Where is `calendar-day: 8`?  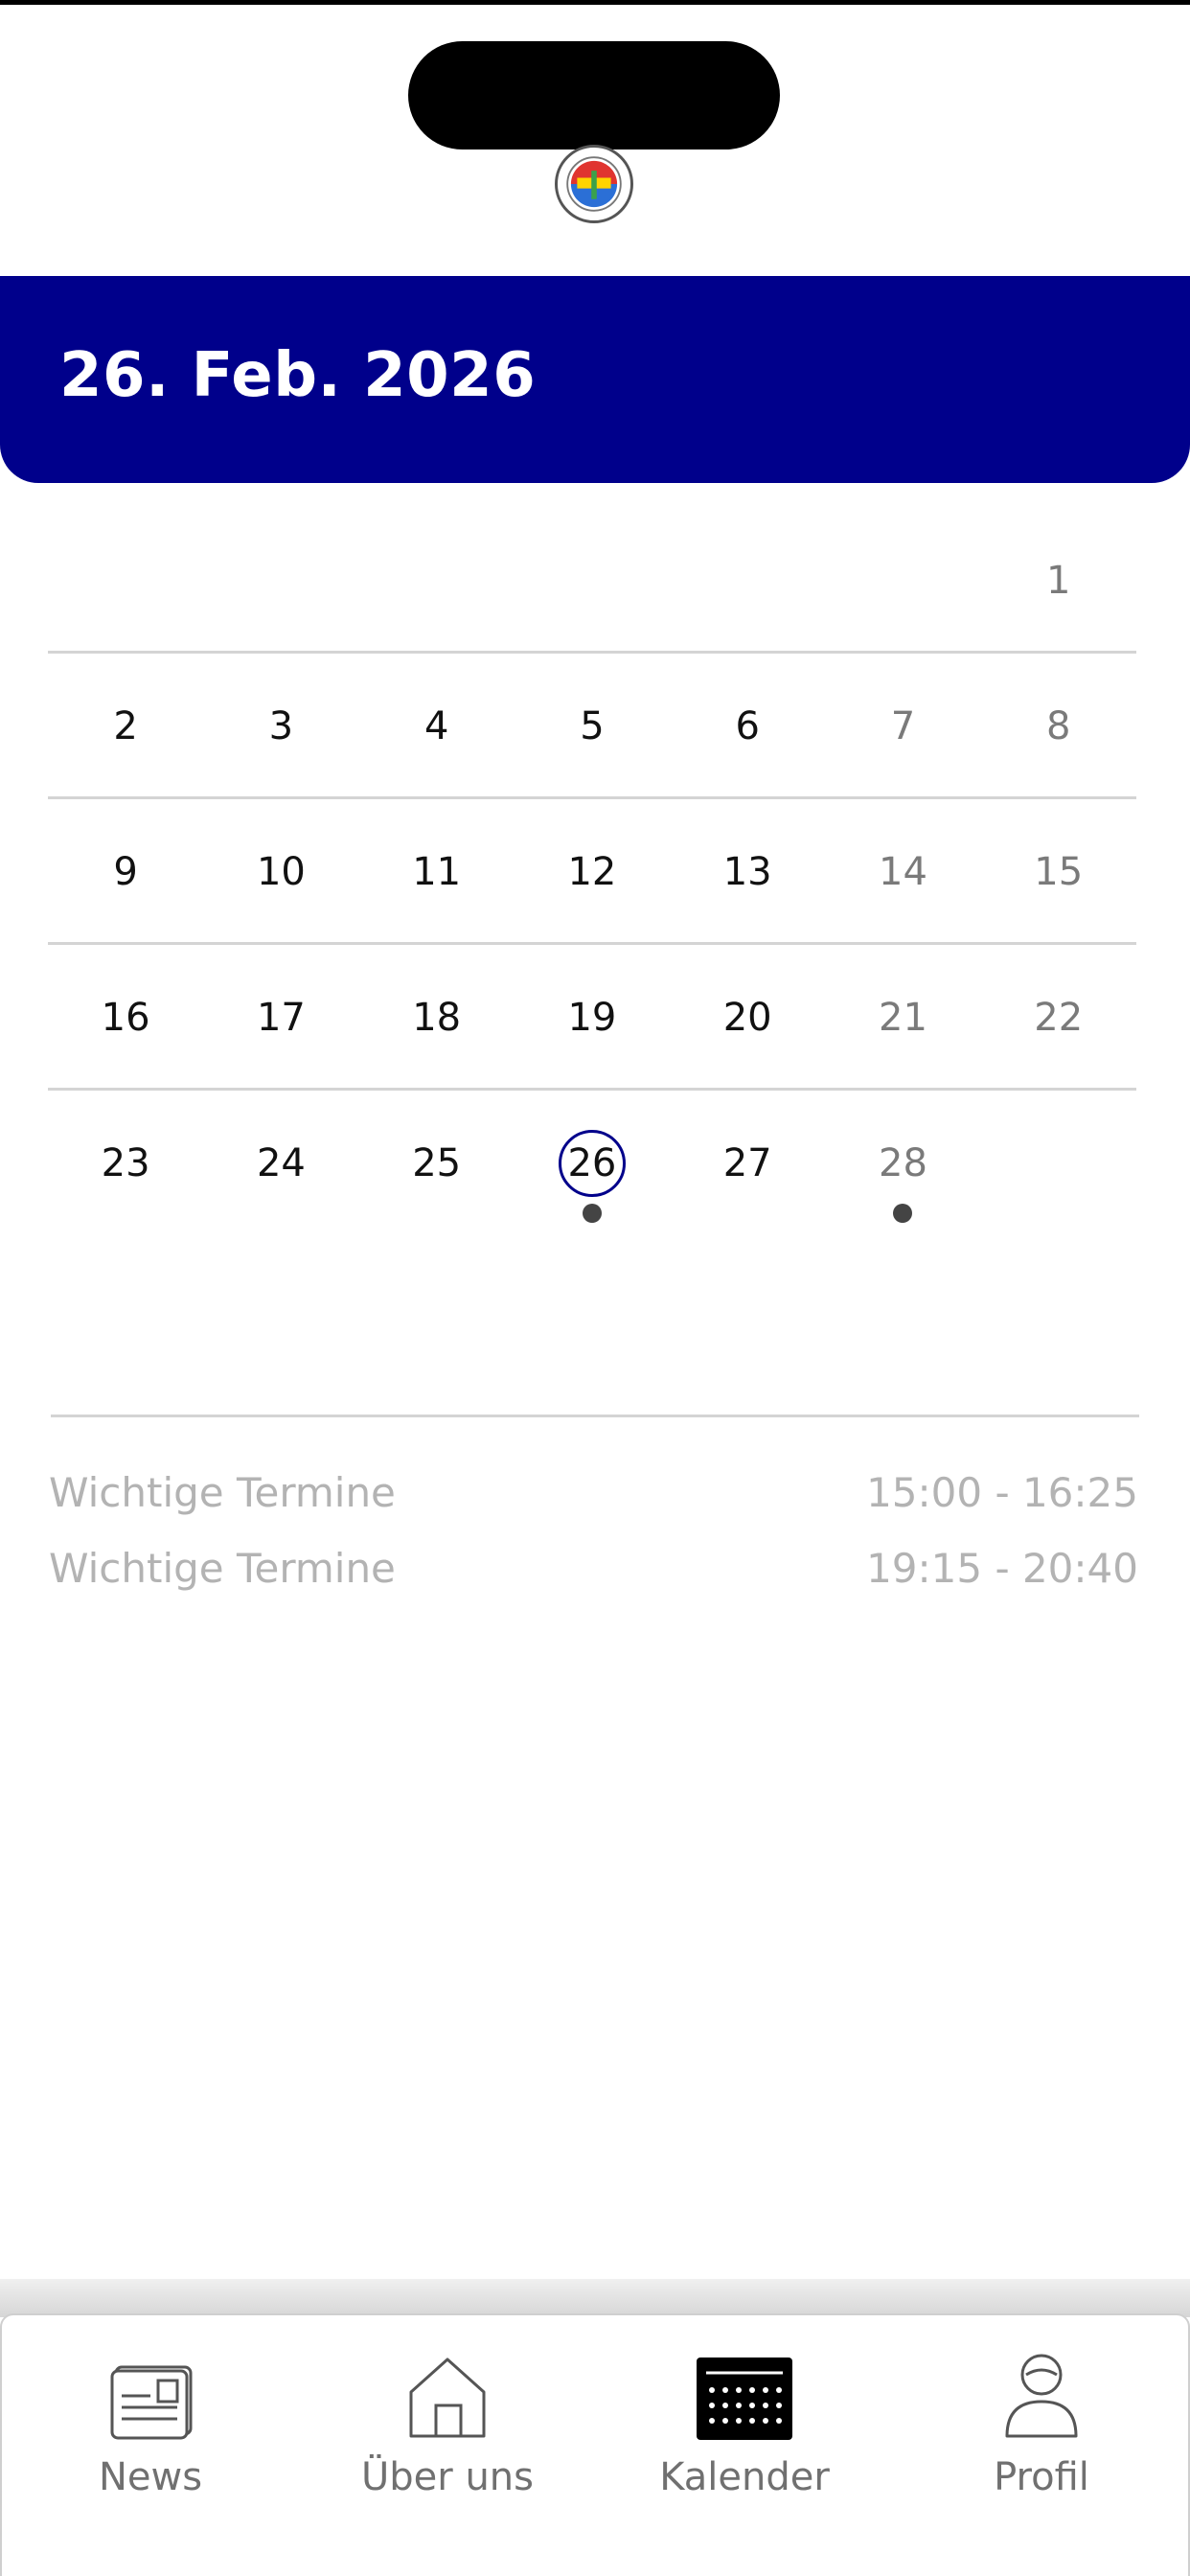
calendar-day: 8 is located at coordinates (1059, 726).